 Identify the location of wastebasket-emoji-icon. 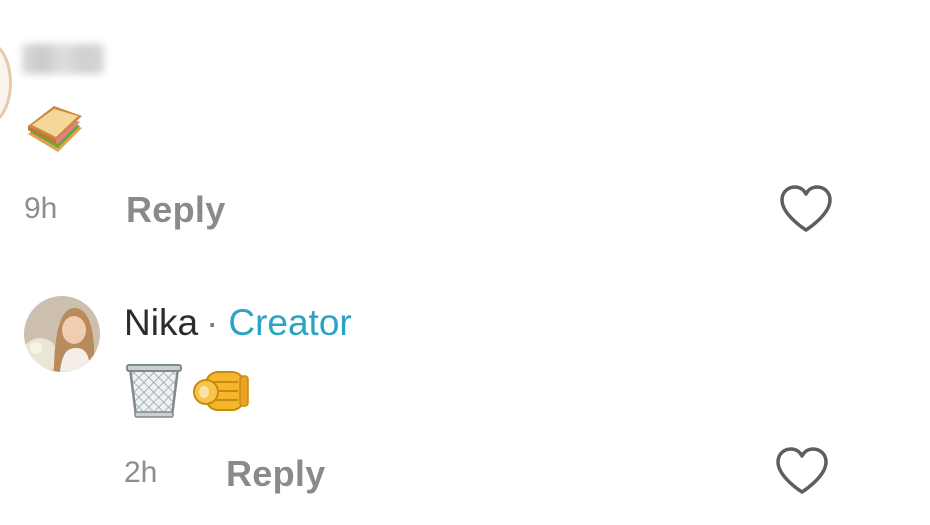
(154, 393).